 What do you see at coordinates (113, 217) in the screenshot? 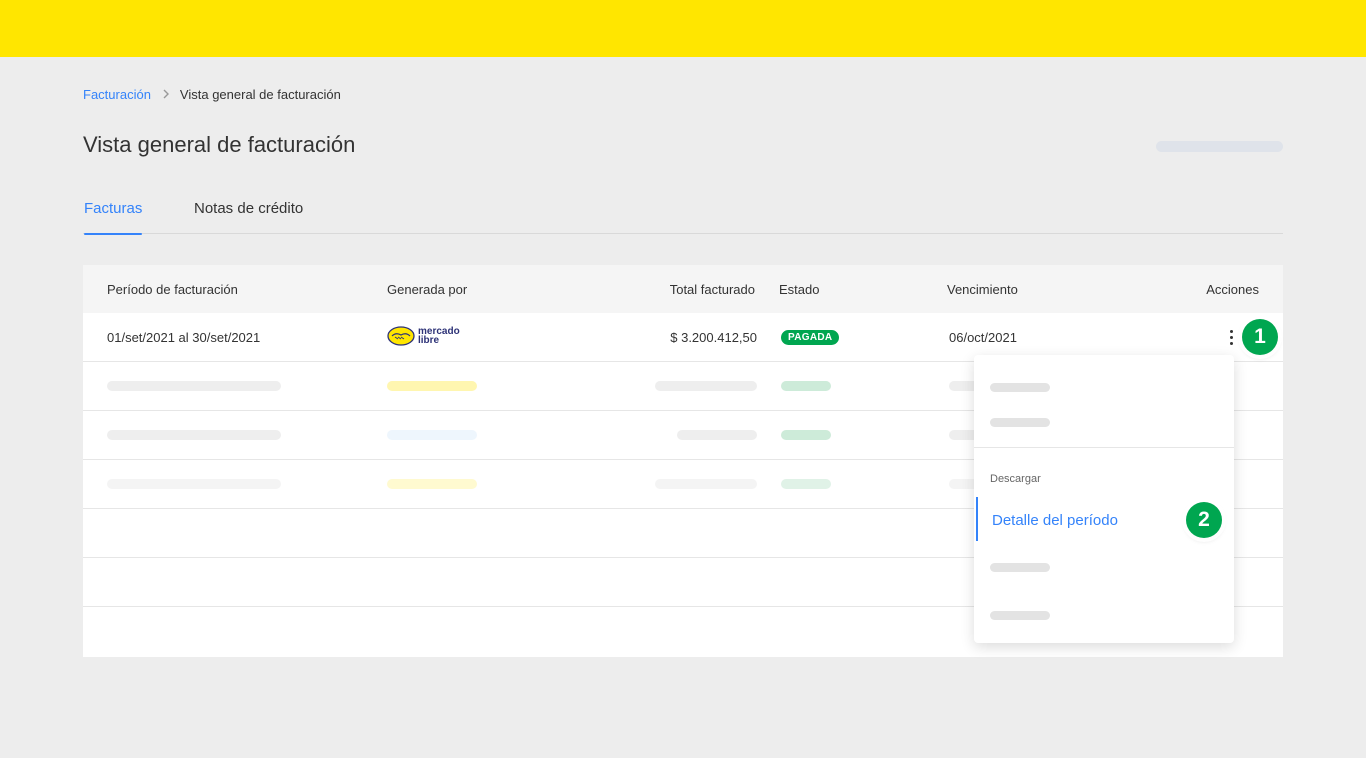
I see `tab-facturas: Facturas` at bounding box center [113, 217].